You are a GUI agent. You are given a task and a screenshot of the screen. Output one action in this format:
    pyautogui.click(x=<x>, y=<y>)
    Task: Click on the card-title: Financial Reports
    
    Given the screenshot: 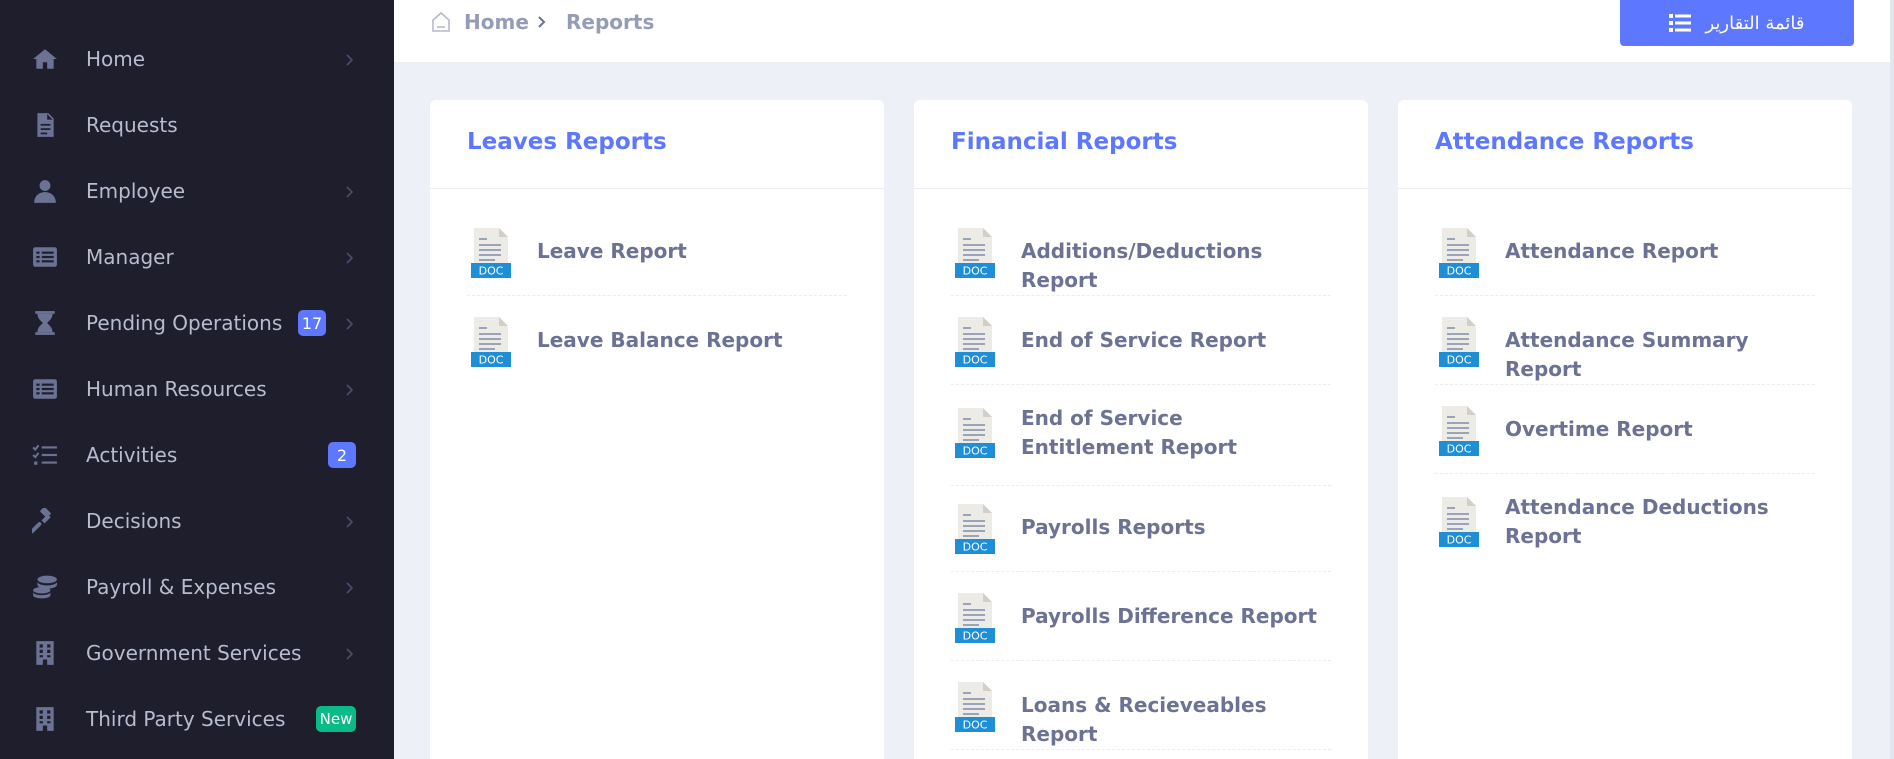 What is the action you would take?
    pyautogui.click(x=1064, y=142)
    